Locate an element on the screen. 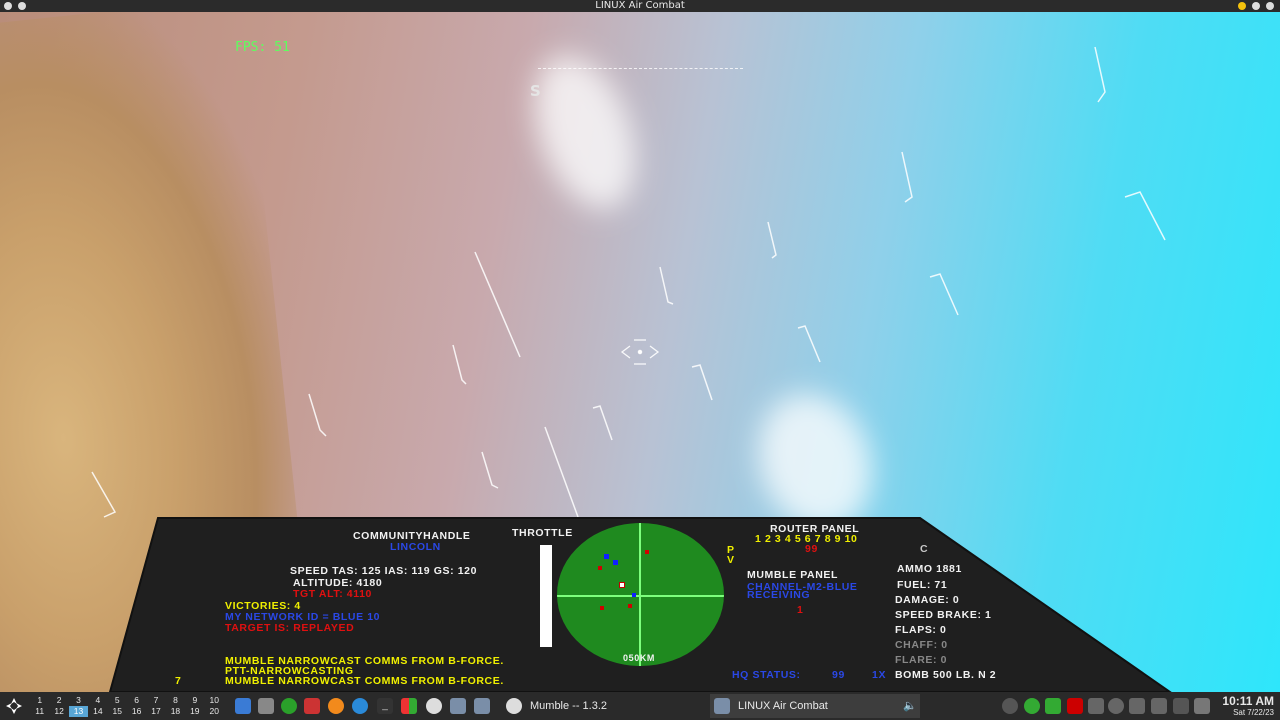 The height and width of the screenshot is (720, 1280). lac-icon is located at coordinates (722, 706).